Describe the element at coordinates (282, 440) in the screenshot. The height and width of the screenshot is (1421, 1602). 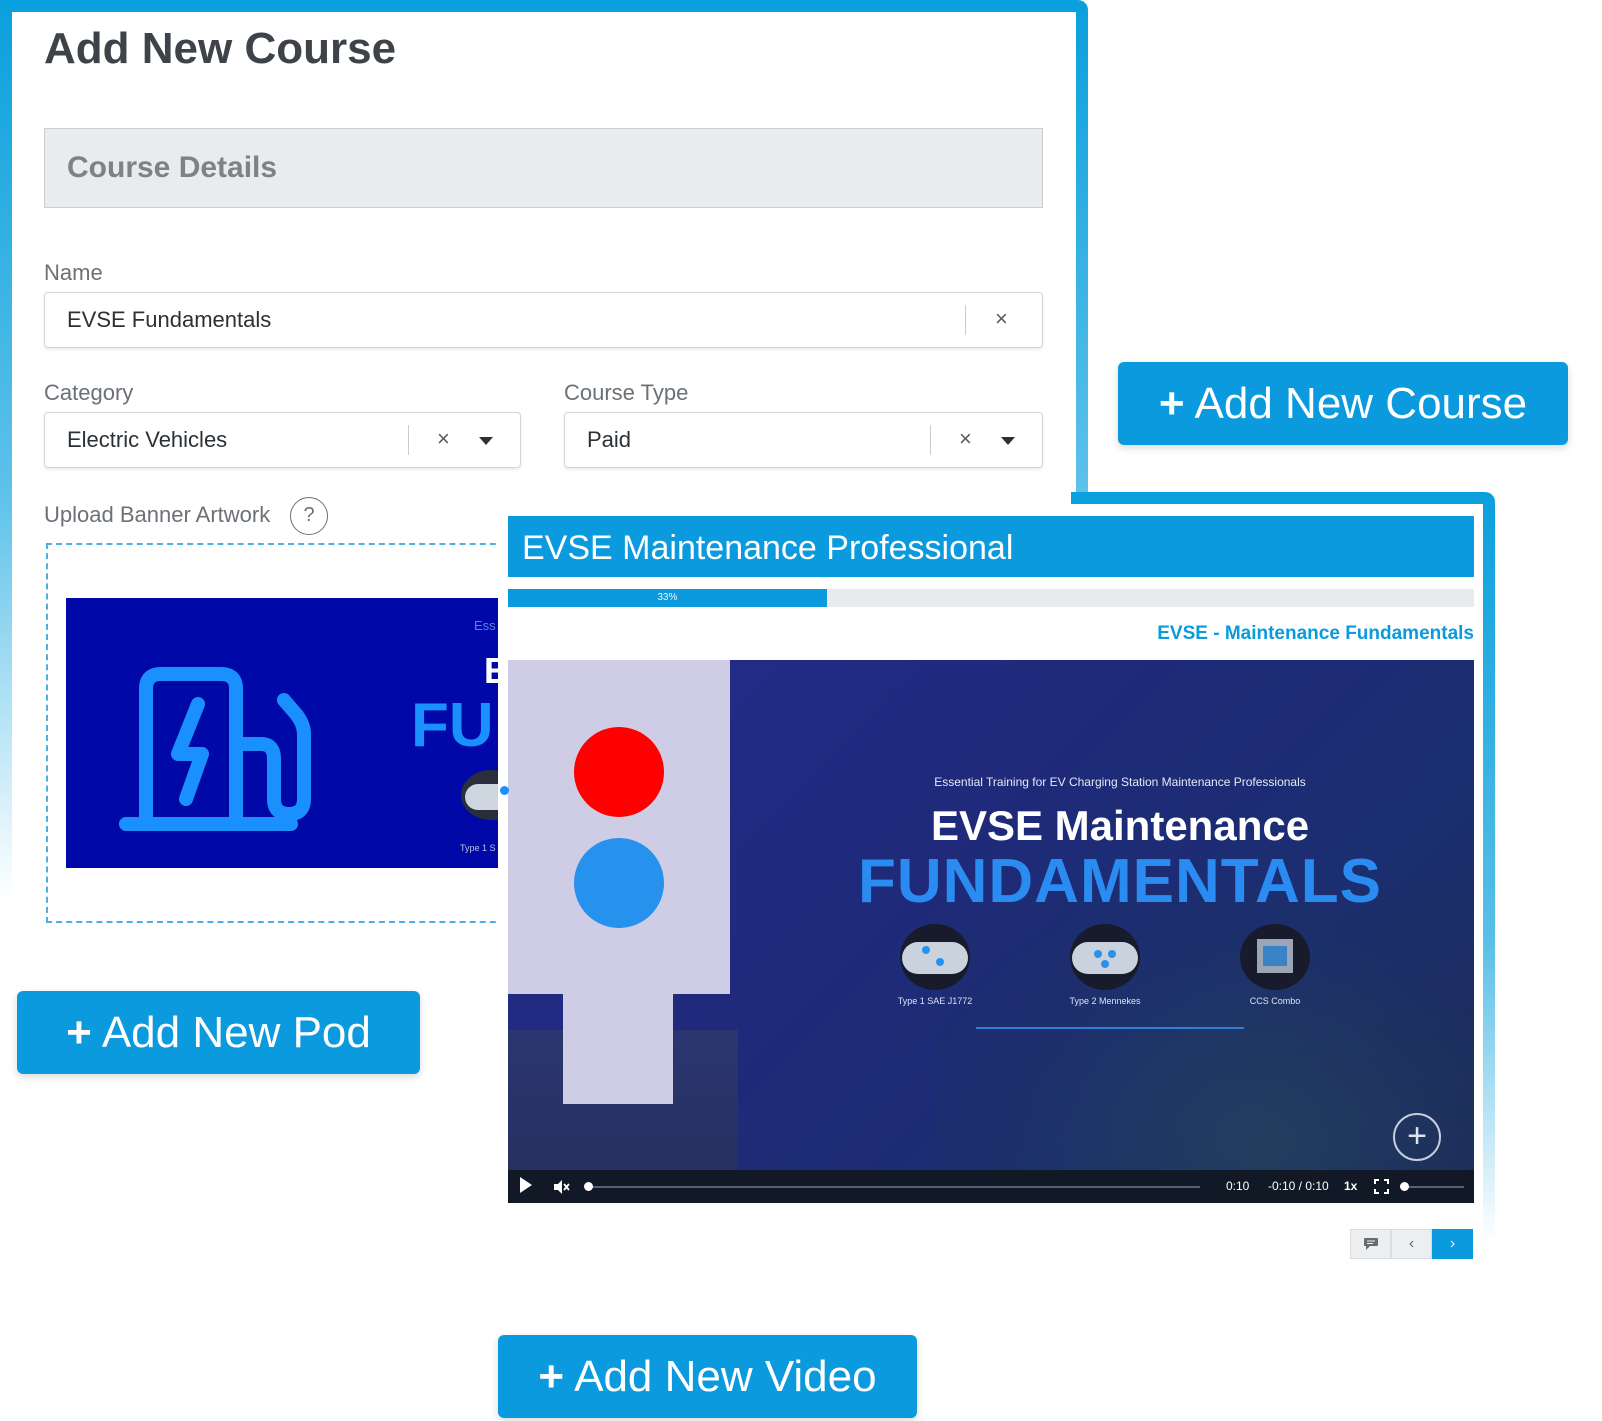
I see `category-select: Electric Vehicles ×` at that location.